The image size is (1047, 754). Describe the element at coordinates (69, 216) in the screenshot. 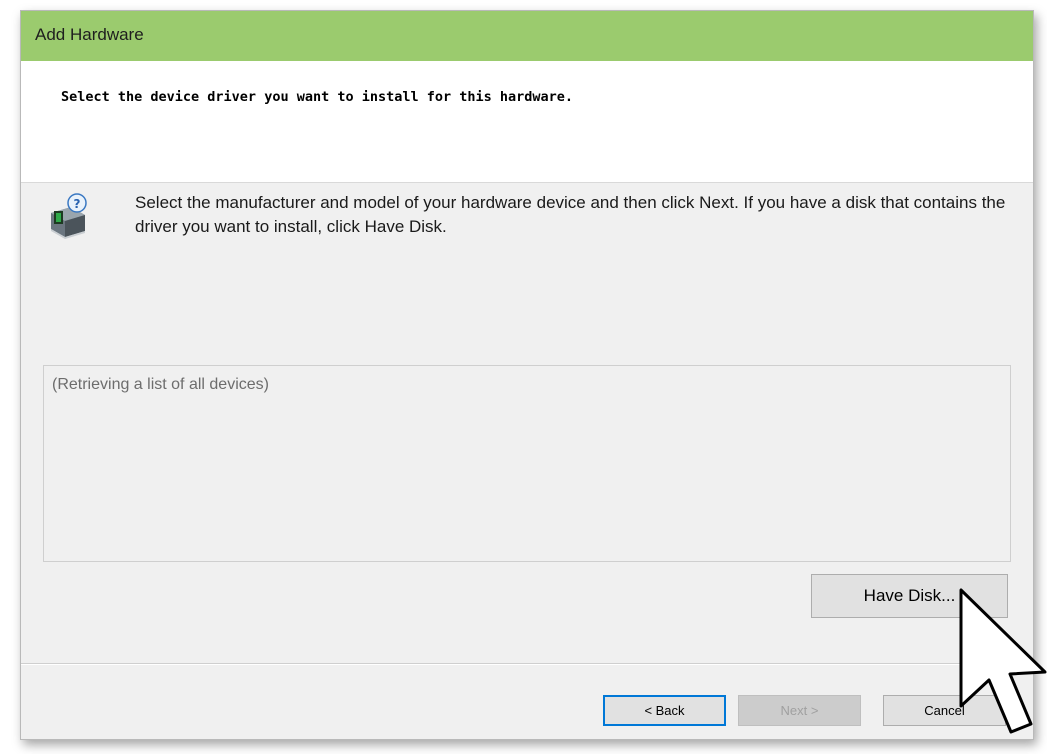

I see `hardware-help-icon: ?` at that location.